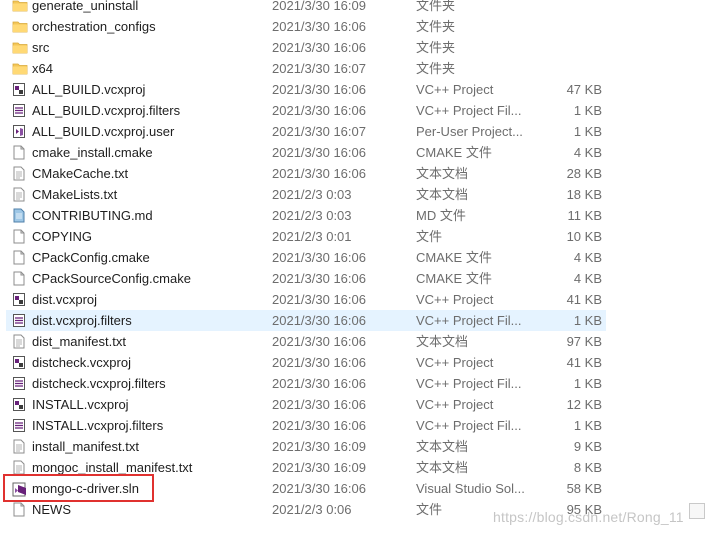 This screenshot has height=537, width=708. What do you see at coordinates (106, 110) in the screenshot?
I see `file-name: ALL_BUILD.vcxproj.filters` at bounding box center [106, 110].